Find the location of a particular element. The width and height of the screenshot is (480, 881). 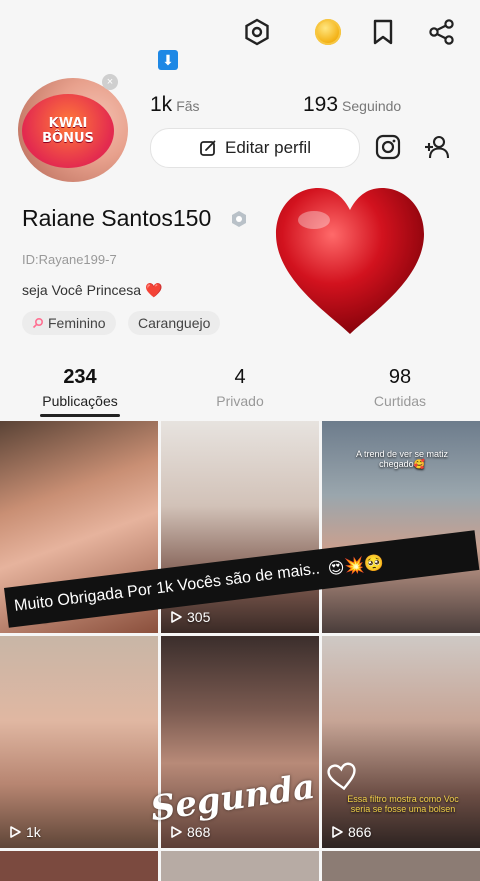

close-icon: × is located at coordinates (110, 82).